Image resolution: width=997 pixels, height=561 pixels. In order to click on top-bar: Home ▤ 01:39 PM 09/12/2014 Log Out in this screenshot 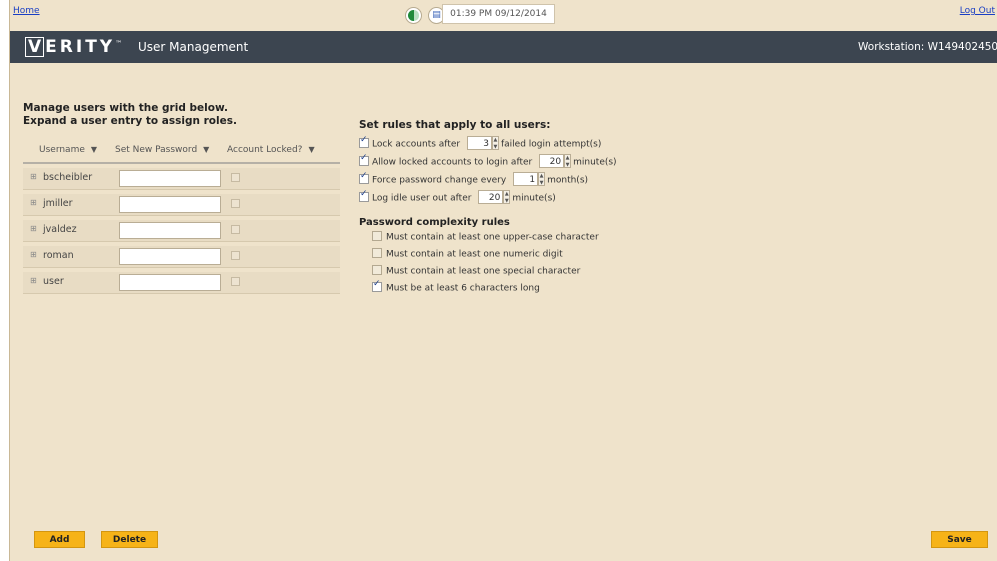, I will do `click(503, 15)`.